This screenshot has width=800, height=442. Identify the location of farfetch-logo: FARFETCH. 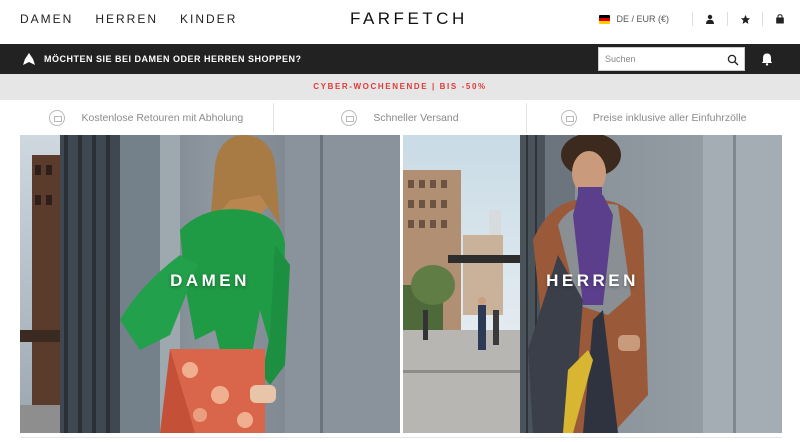
(409, 19).